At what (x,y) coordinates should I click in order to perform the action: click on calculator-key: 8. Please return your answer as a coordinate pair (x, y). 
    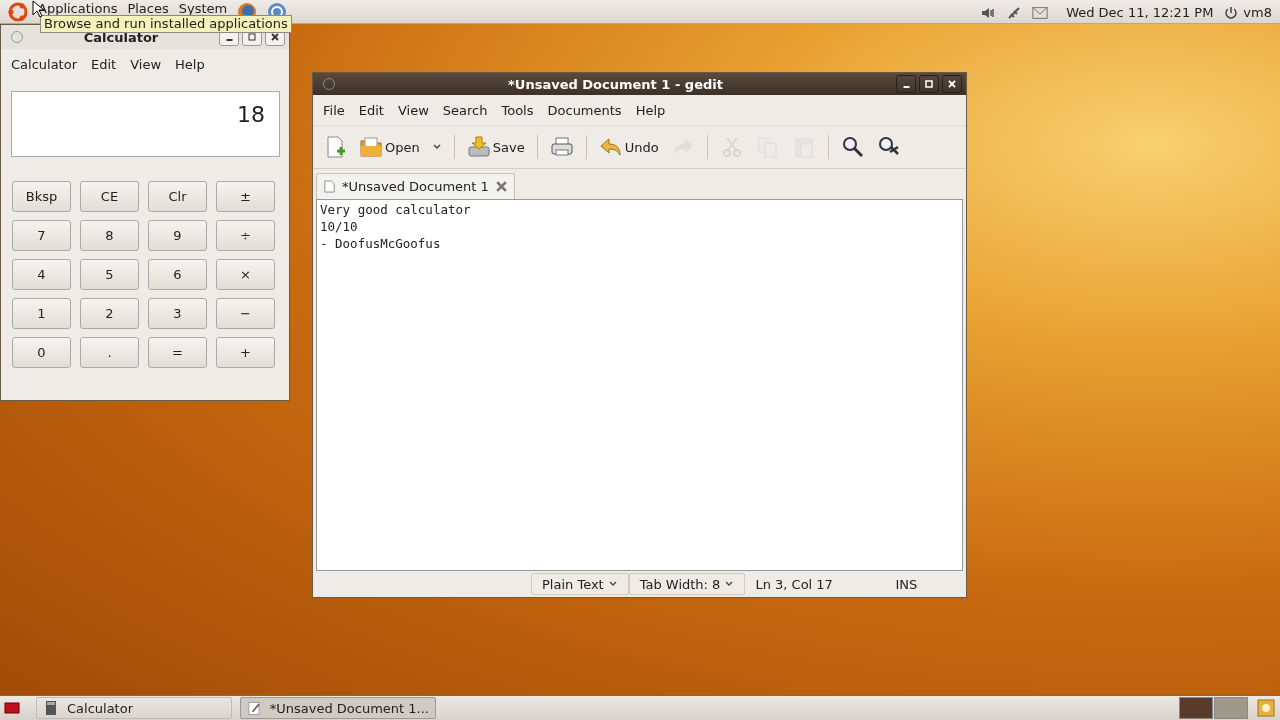
    Looking at the image, I should click on (109, 235).